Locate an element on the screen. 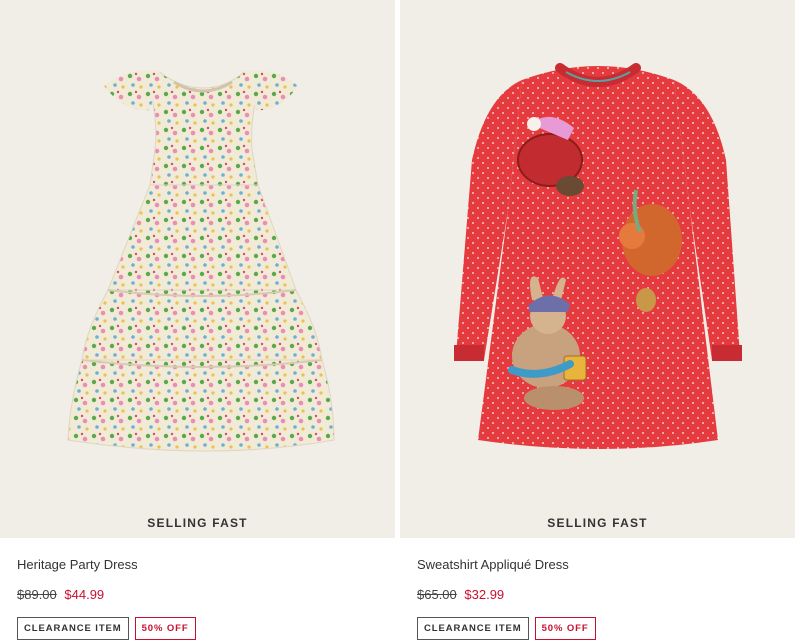 The width and height of the screenshot is (800, 642). original-price: $65.00 is located at coordinates (437, 594).